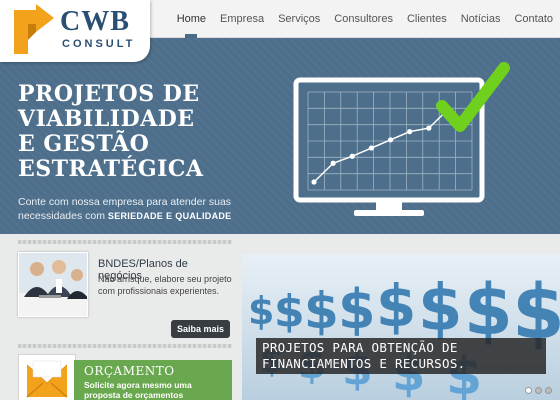 This screenshot has height=400, width=560. Describe the element at coordinates (427, 19) in the screenshot. I see `nav-clientes: Clientes` at that location.